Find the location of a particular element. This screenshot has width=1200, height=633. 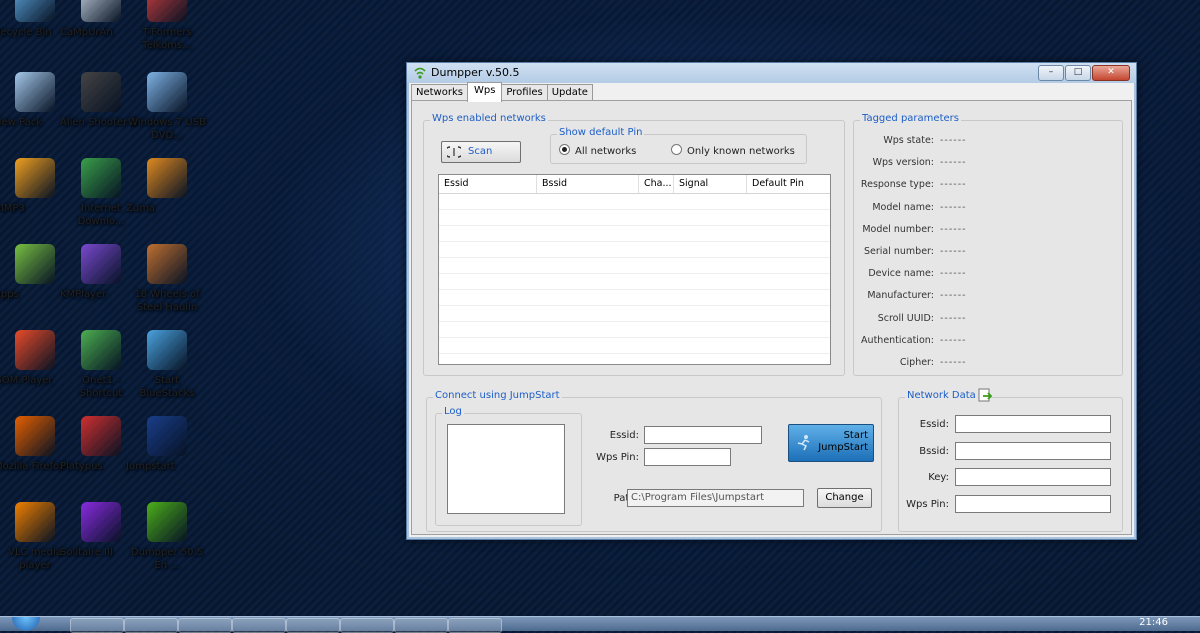

networks-table: Essid Bssid Cha... Signal Default Pin is located at coordinates (634, 269).